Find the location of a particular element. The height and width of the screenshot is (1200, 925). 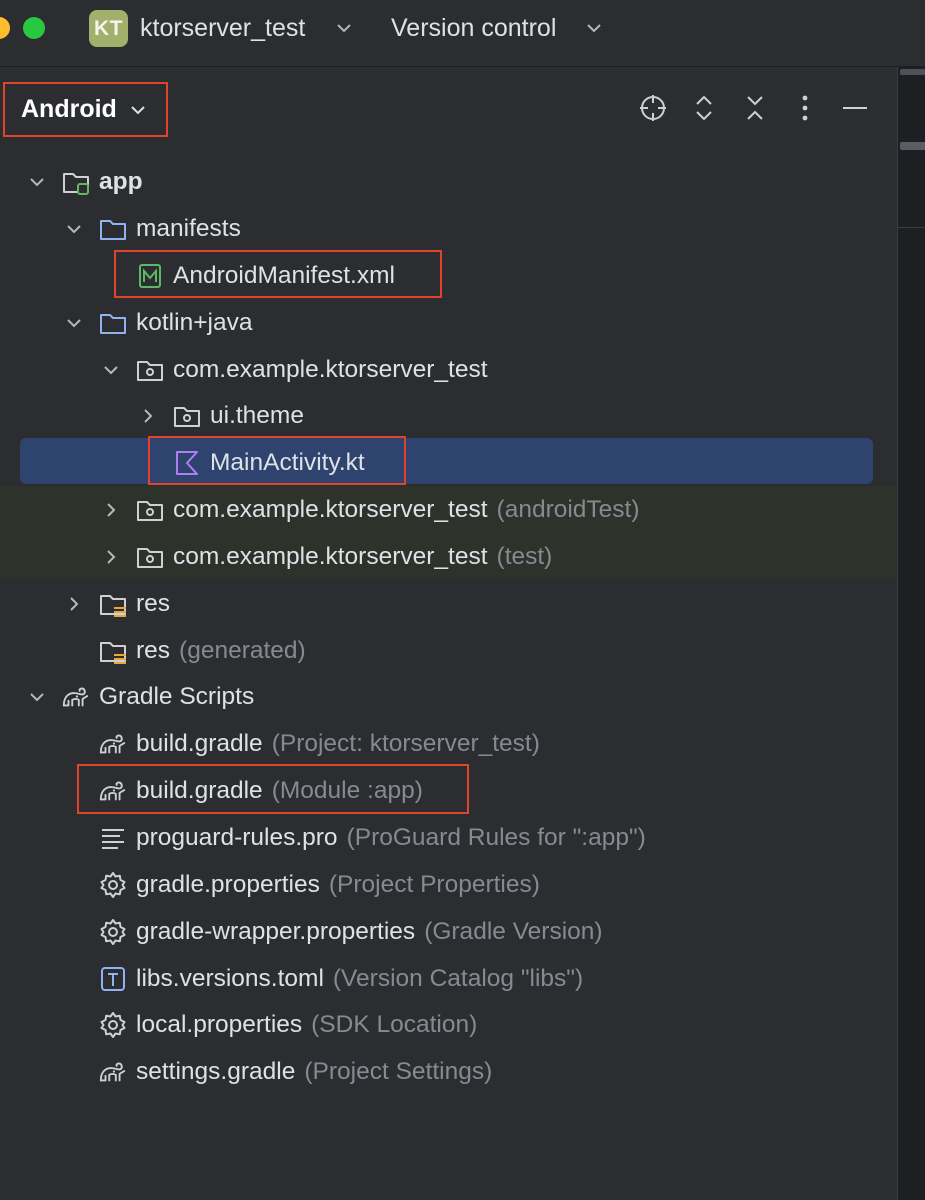

project-name: ktorserver_test is located at coordinates (222, 28).